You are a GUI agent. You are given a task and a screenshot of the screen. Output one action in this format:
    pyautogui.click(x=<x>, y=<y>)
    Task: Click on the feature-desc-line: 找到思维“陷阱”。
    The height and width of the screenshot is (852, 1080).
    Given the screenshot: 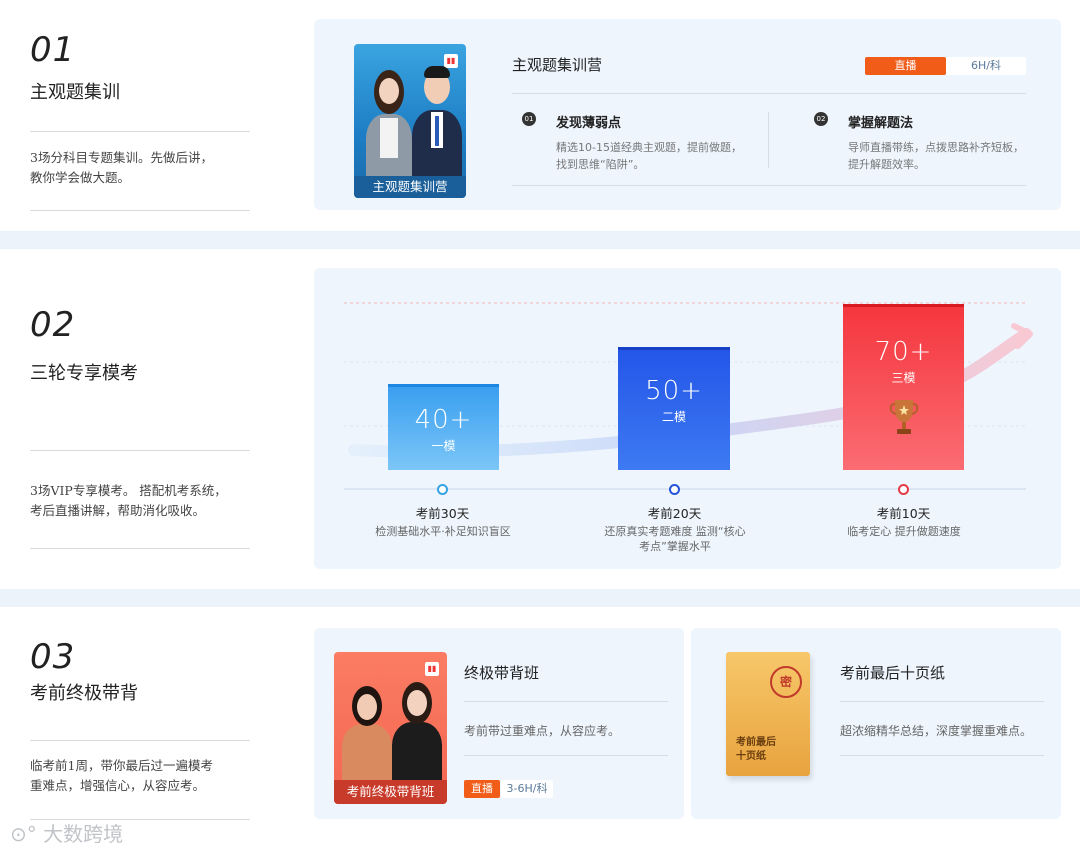 What is the action you would take?
    pyautogui.click(x=600, y=164)
    